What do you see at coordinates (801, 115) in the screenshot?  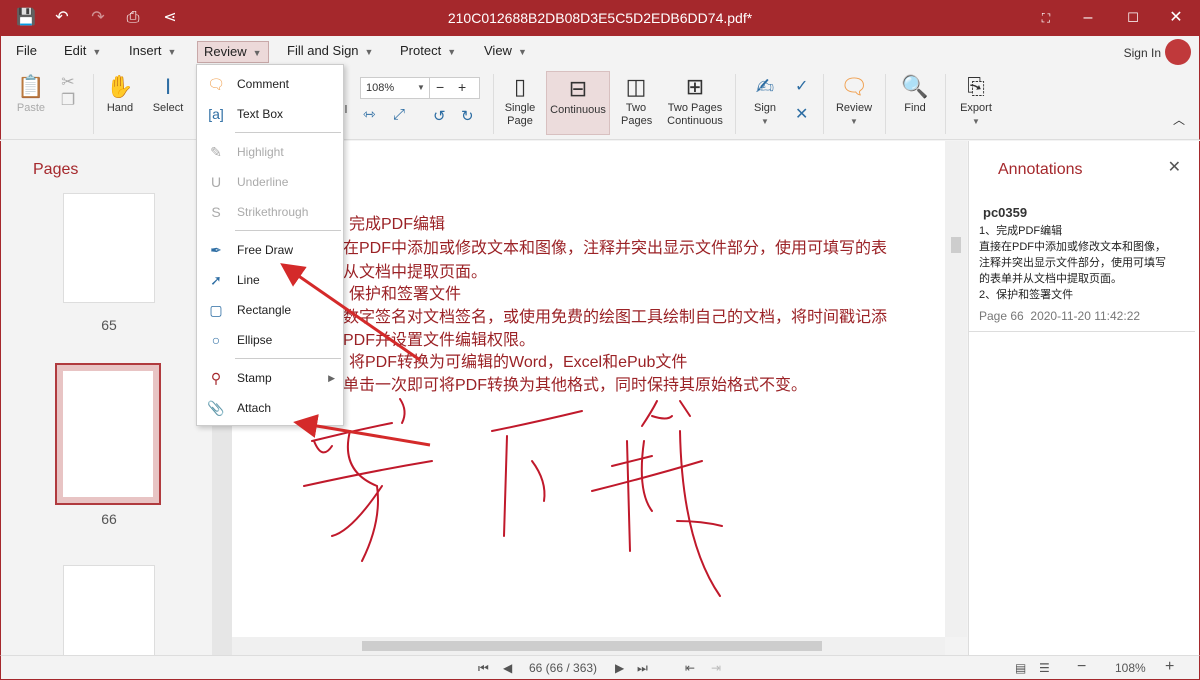 I see `reject-x-icon: ✕` at bounding box center [801, 115].